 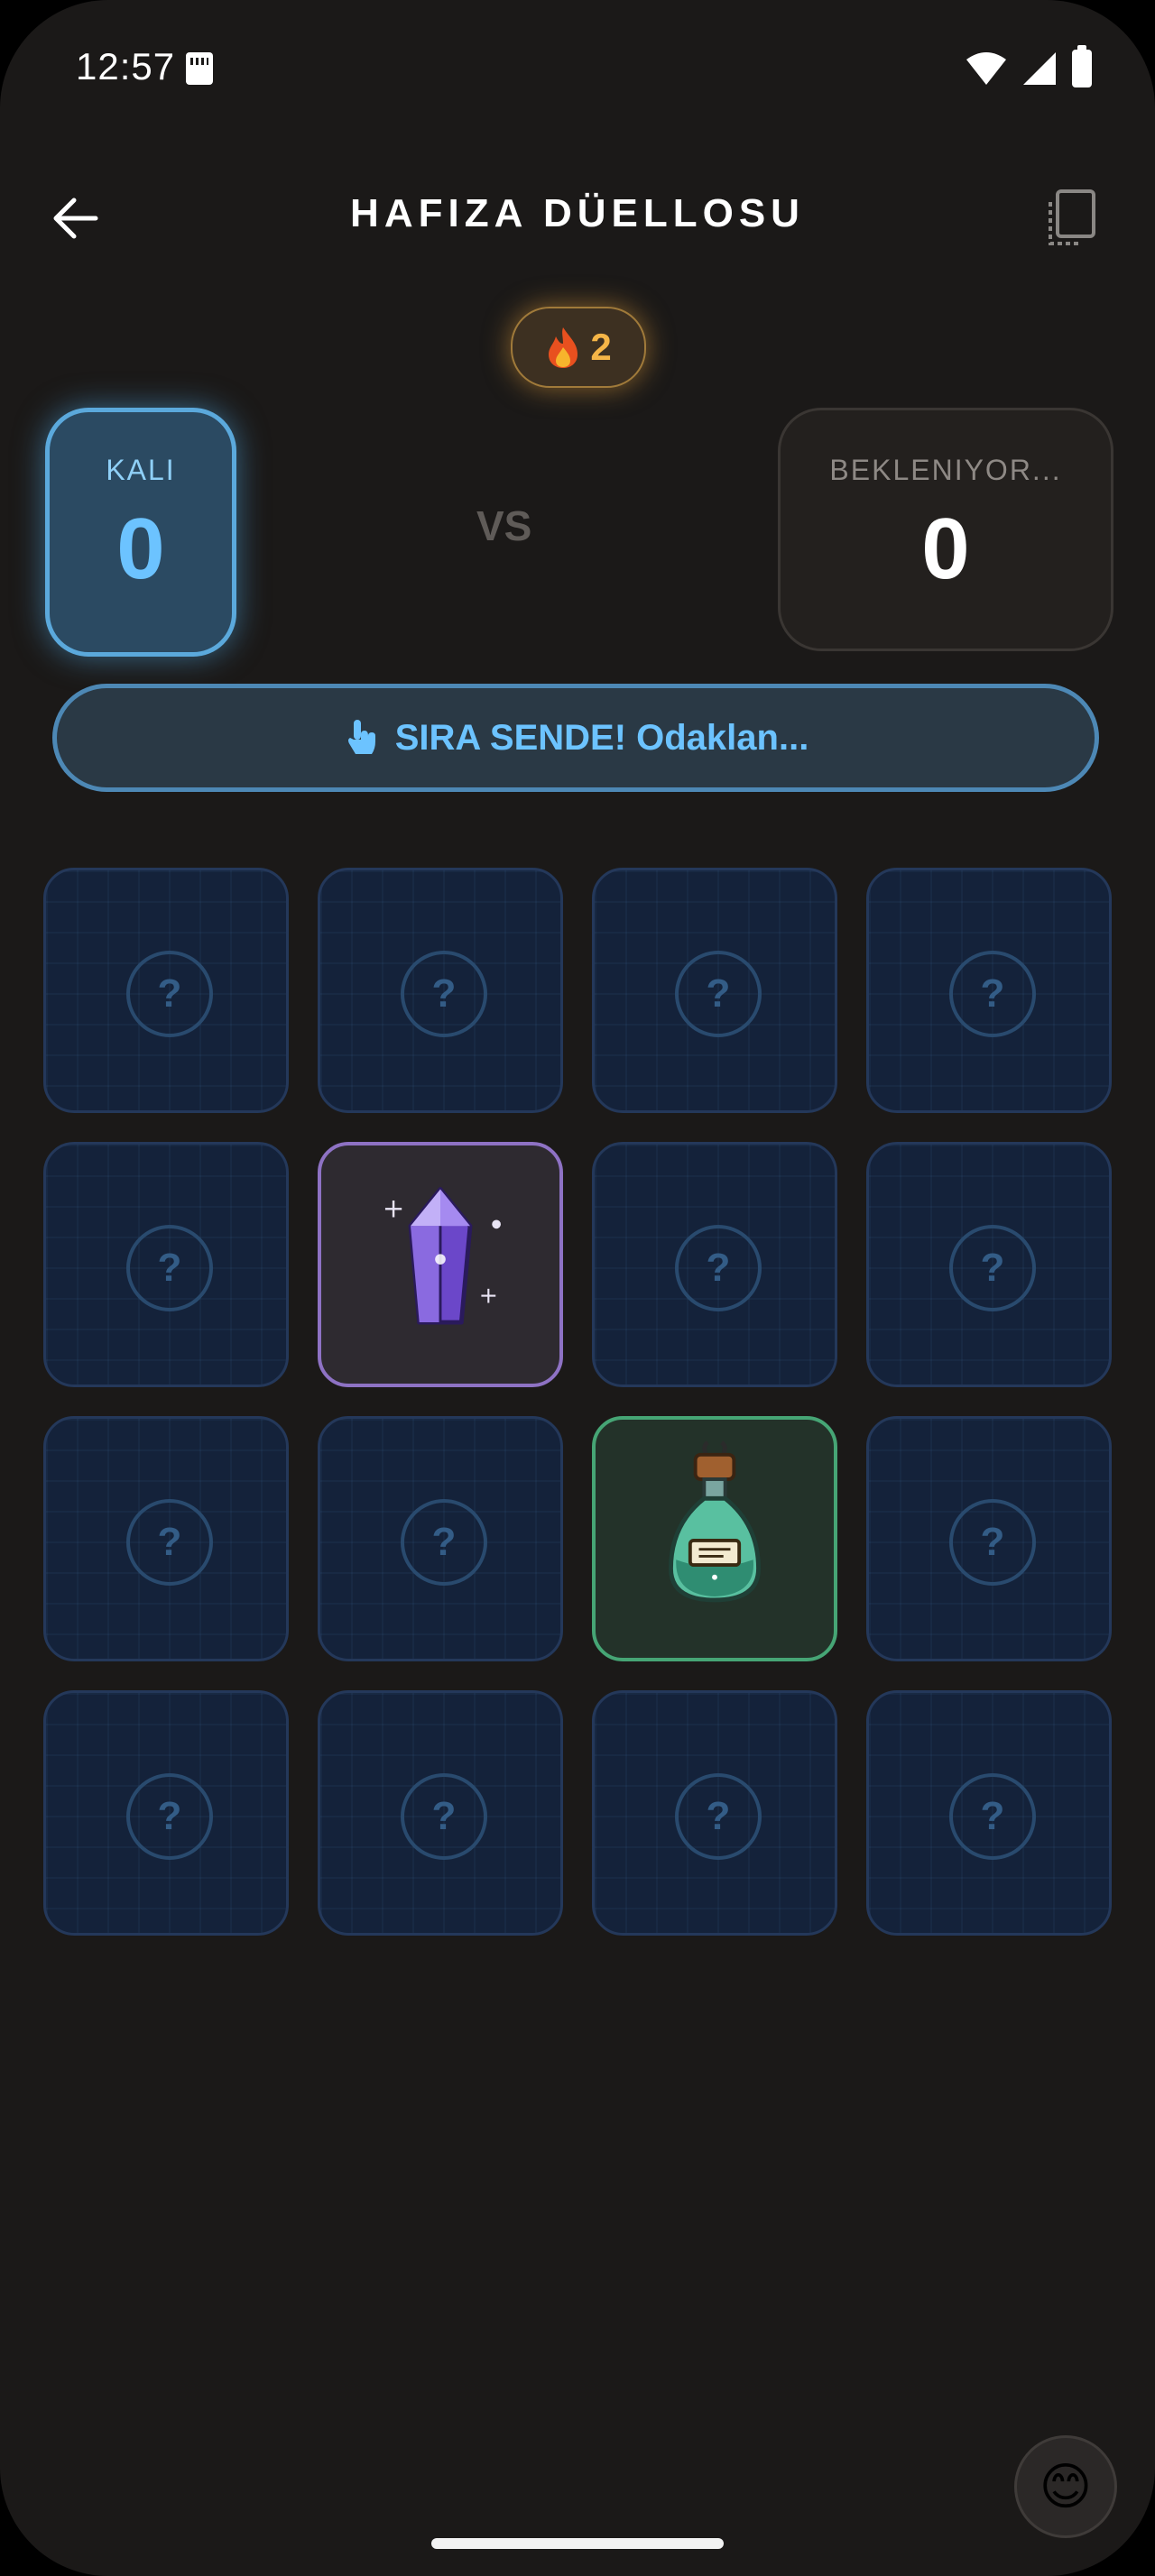 What do you see at coordinates (361, 737) in the screenshot?
I see `pointing-hand-icon` at bounding box center [361, 737].